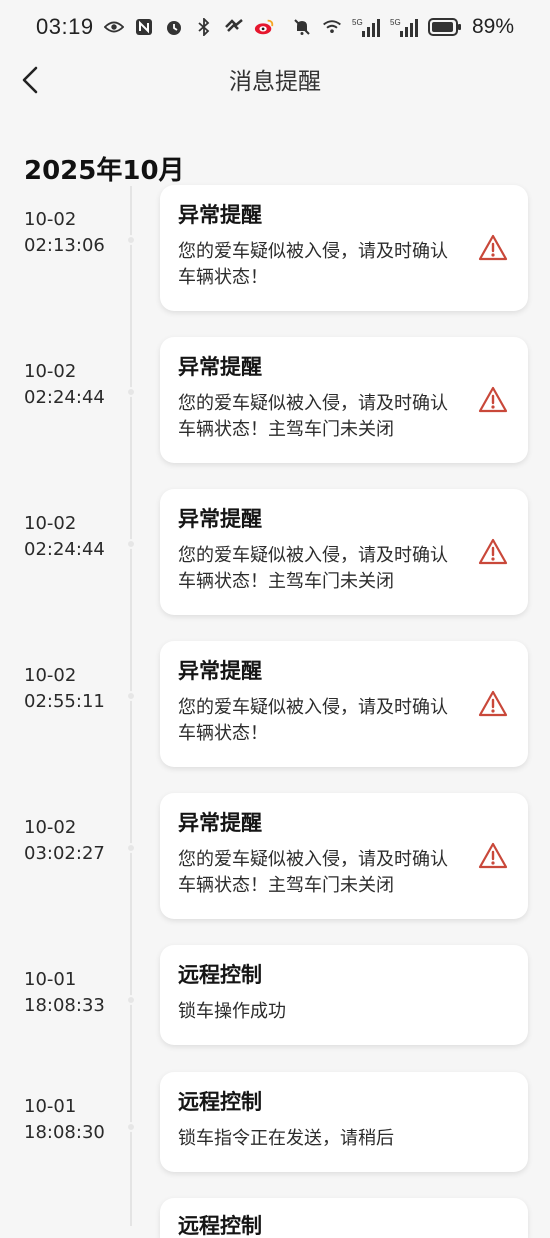  Describe the element at coordinates (64, 245) in the screenshot. I see `entry-time: 02:13:06` at that location.